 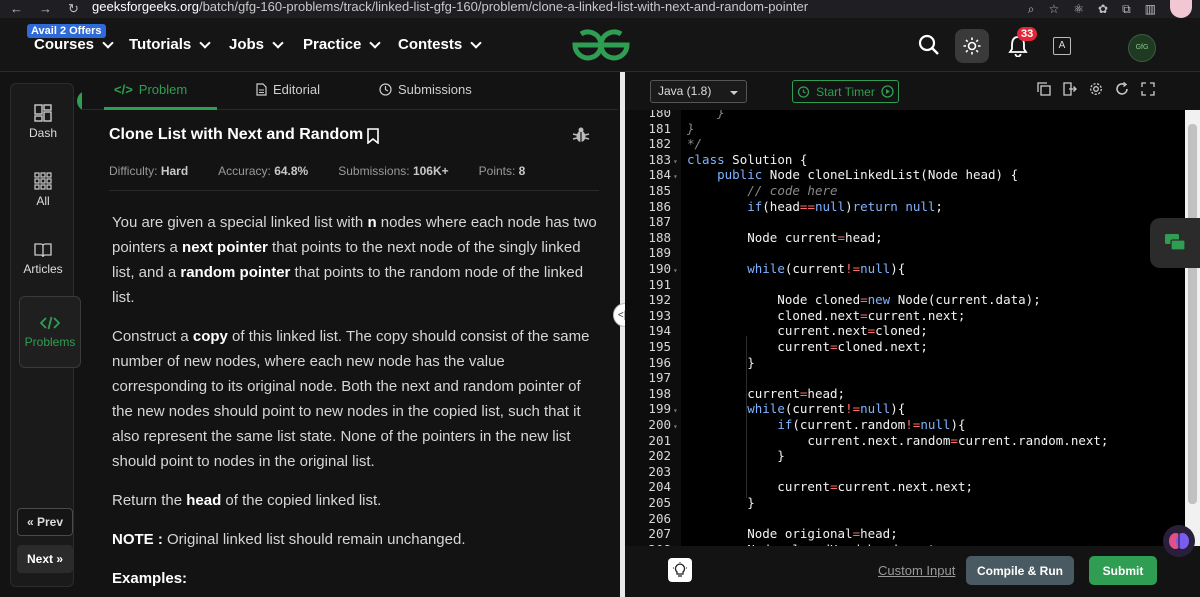 I want to click on star-icon: ☆, so click(x=1053, y=9).